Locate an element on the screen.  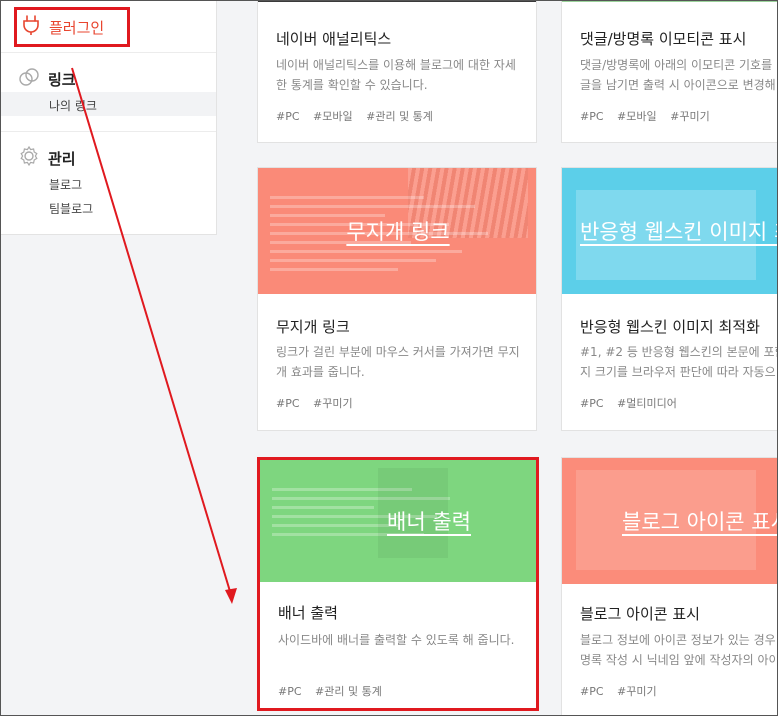
sidebar-active-row is located at coordinates (108, 104).